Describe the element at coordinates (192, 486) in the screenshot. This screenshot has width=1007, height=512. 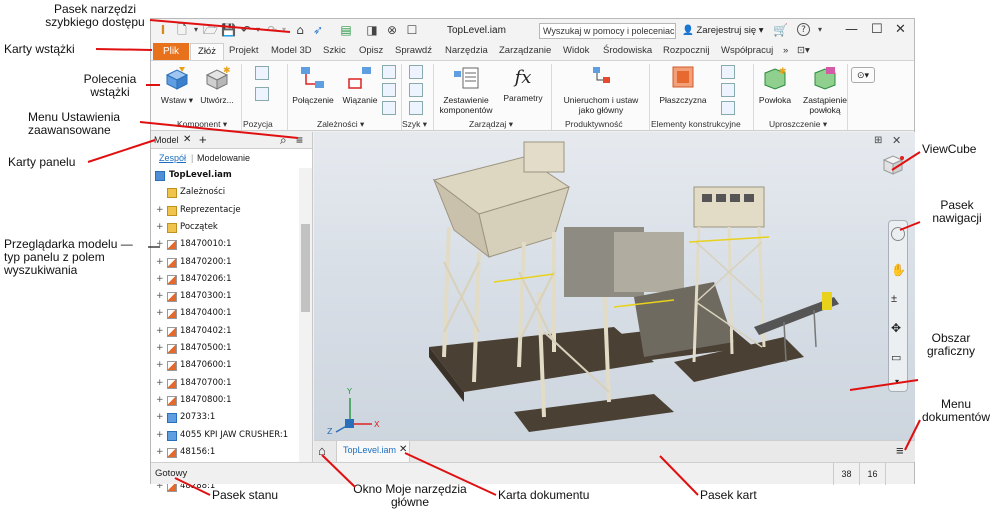
I see `callout-status-bar` at that location.